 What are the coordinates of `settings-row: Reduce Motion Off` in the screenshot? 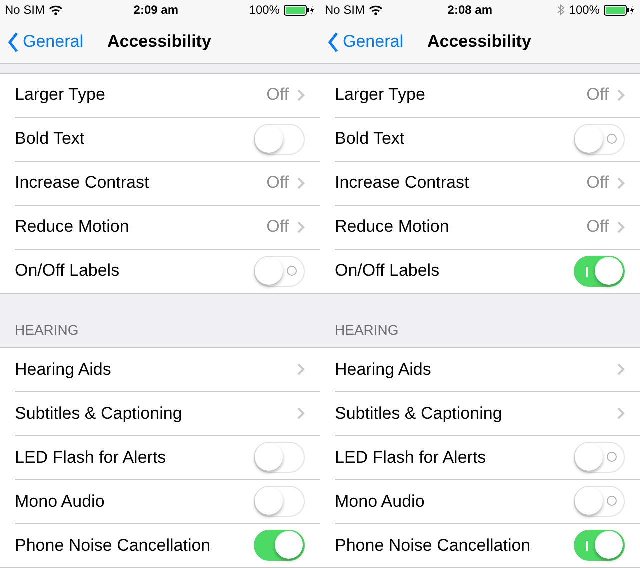 It's located at (487, 228).